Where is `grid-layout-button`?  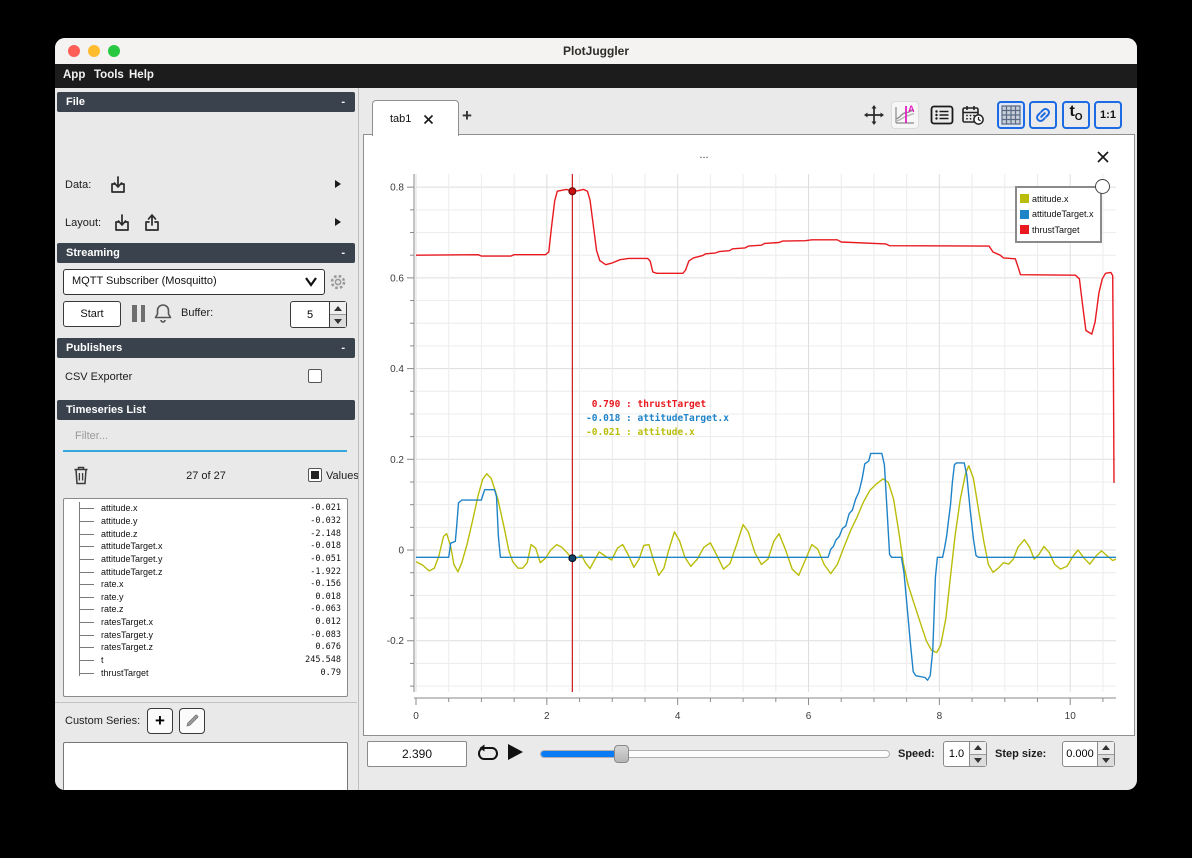
grid-layout-button is located at coordinates (1011, 115).